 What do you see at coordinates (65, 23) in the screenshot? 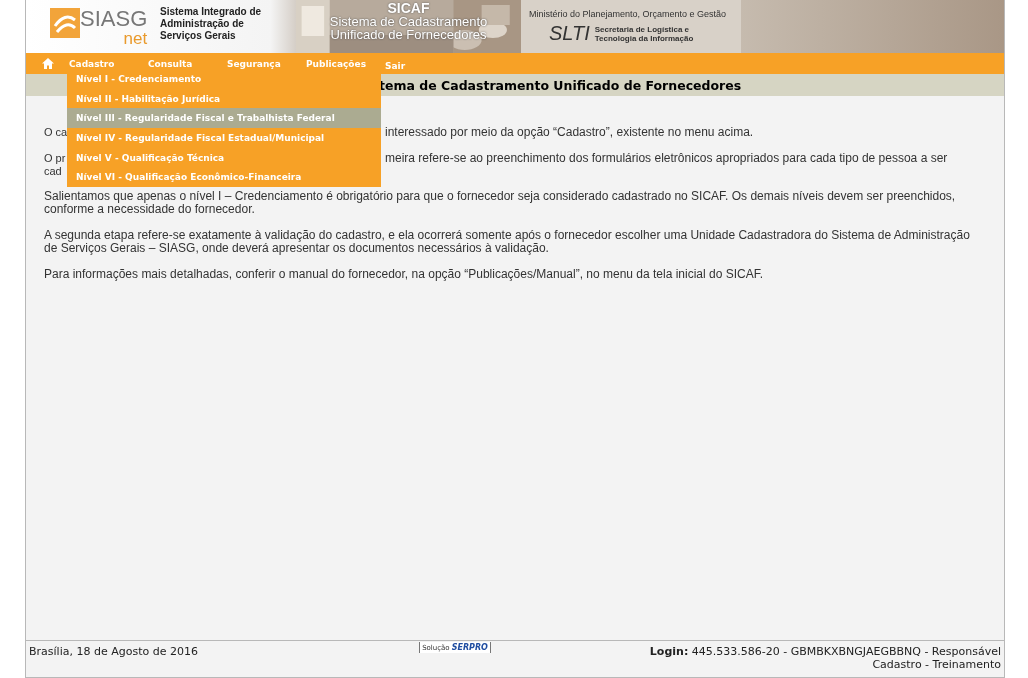
I see `logo-icon` at bounding box center [65, 23].